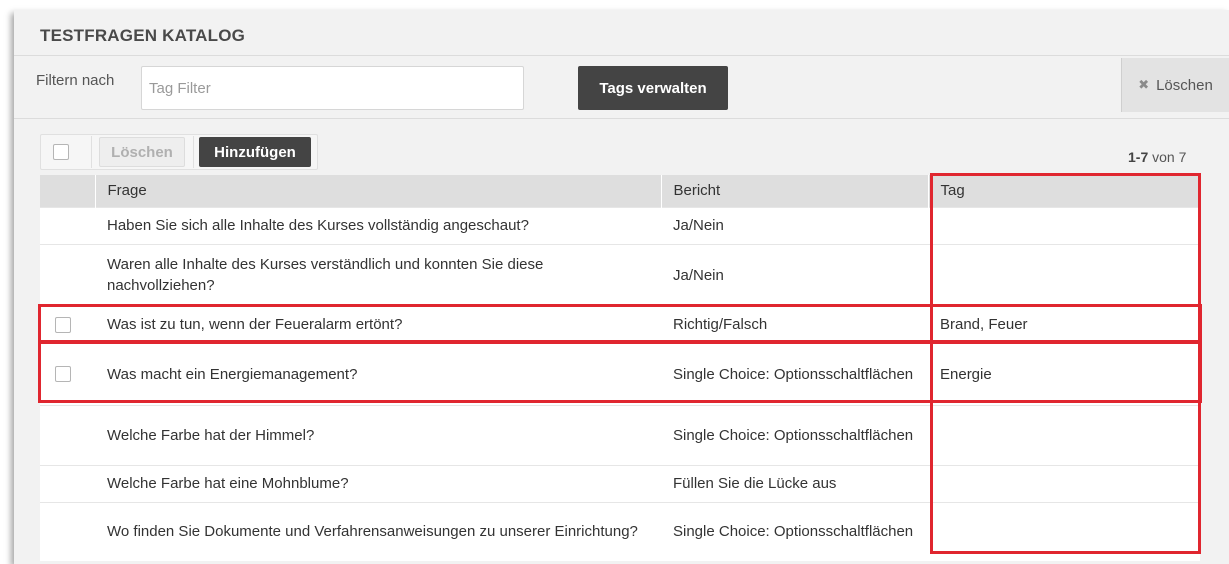 Image resolution: width=1229 pixels, height=564 pixels. What do you see at coordinates (1182, 157) in the screenshot?
I see `pagination-total: 7` at bounding box center [1182, 157].